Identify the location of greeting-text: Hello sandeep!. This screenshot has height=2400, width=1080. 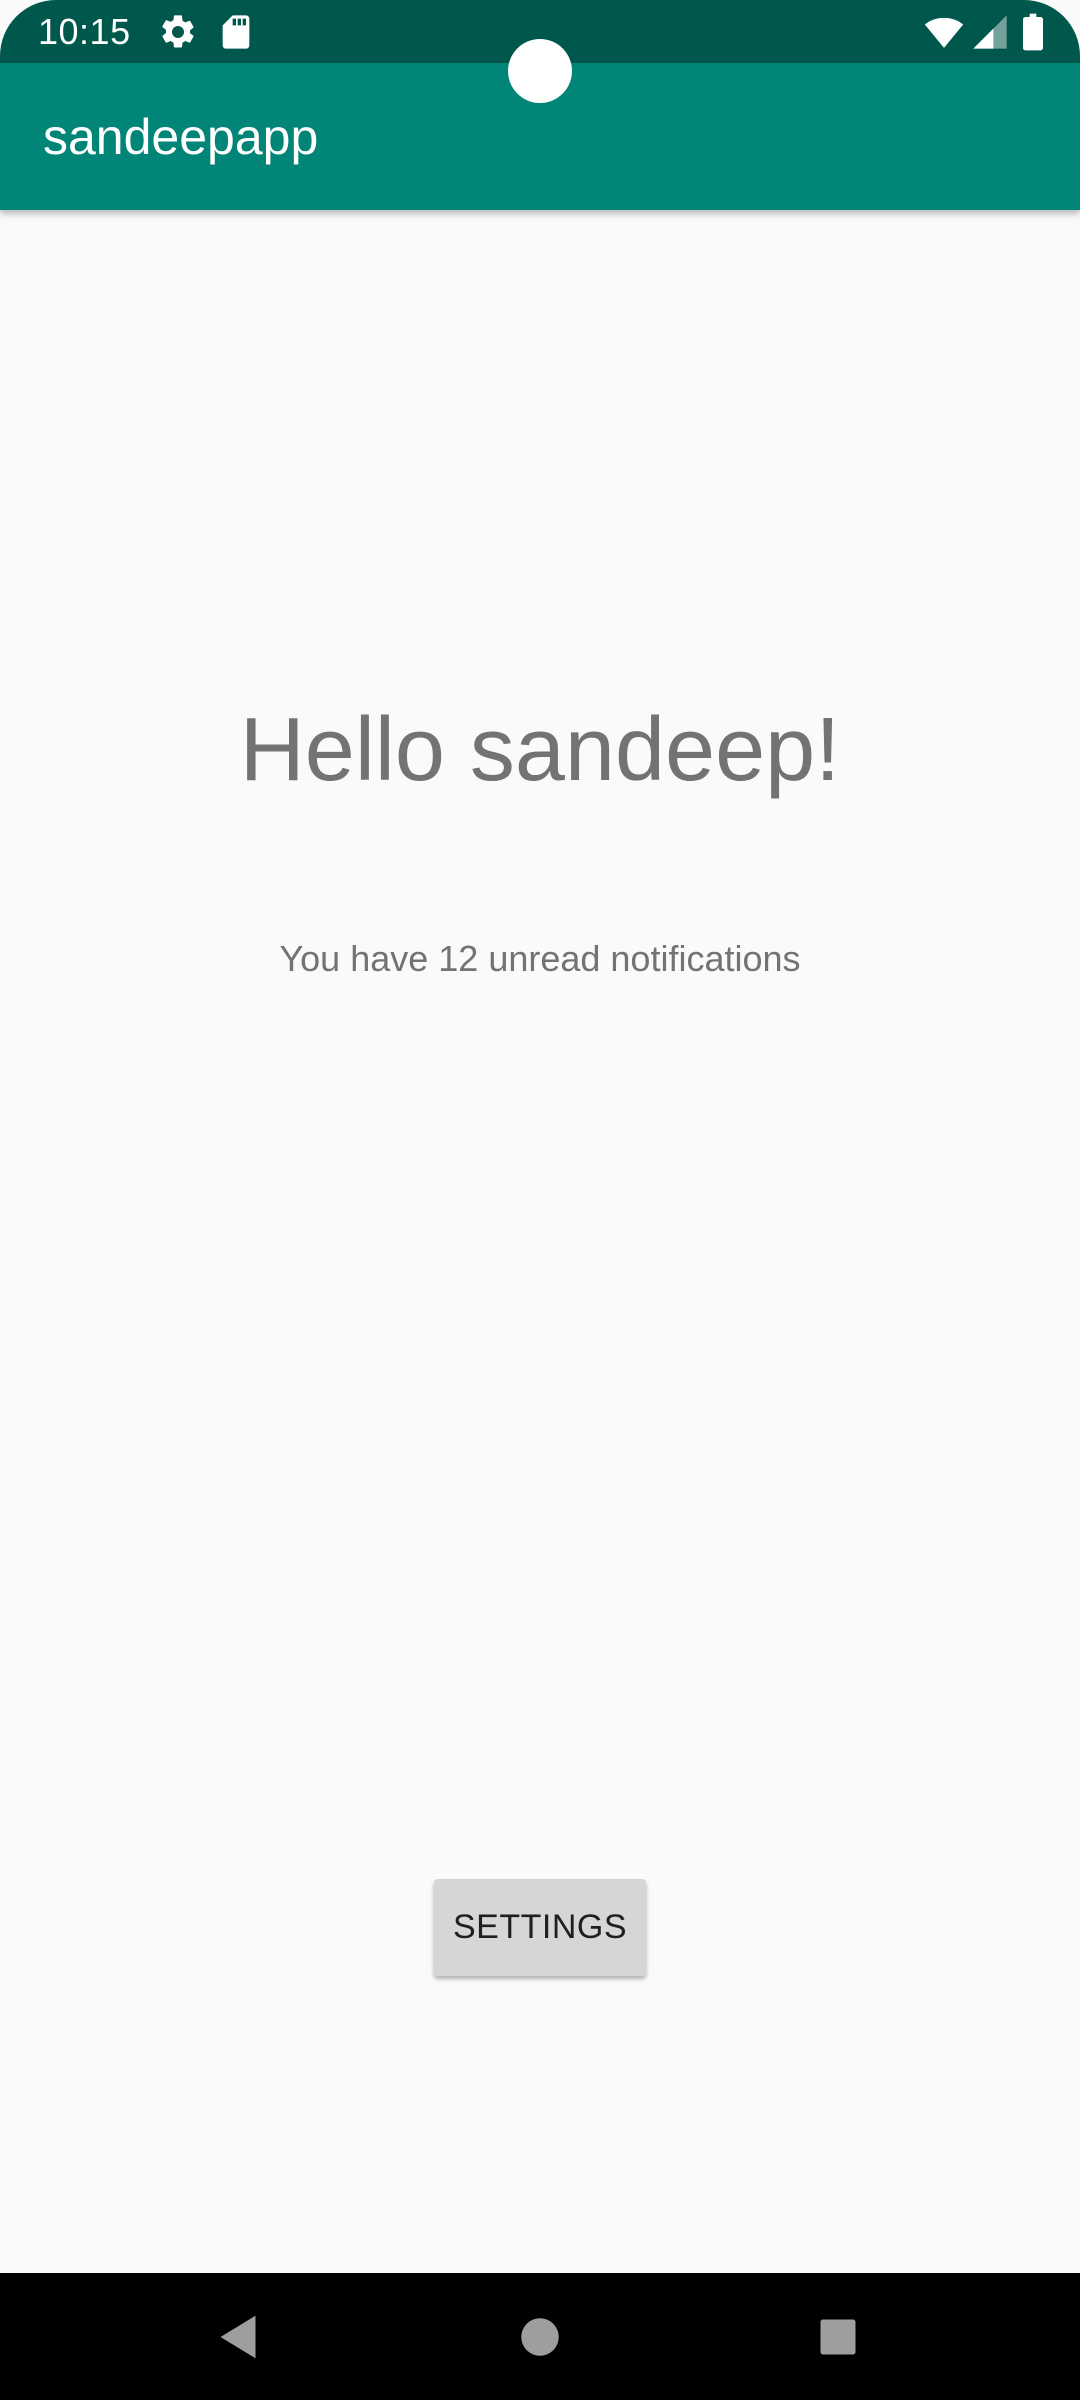
(540, 750).